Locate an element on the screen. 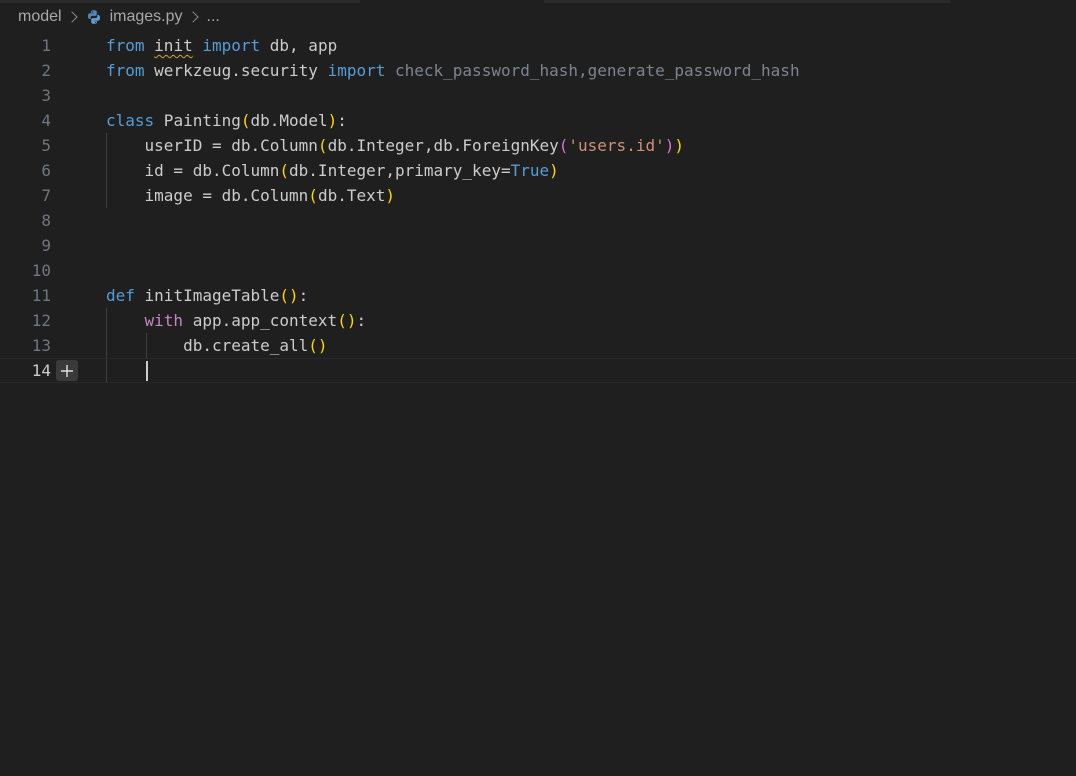 The height and width of the screenshot is (776, 1076). code-token: initImageTable is located at coordinates (207, 295).